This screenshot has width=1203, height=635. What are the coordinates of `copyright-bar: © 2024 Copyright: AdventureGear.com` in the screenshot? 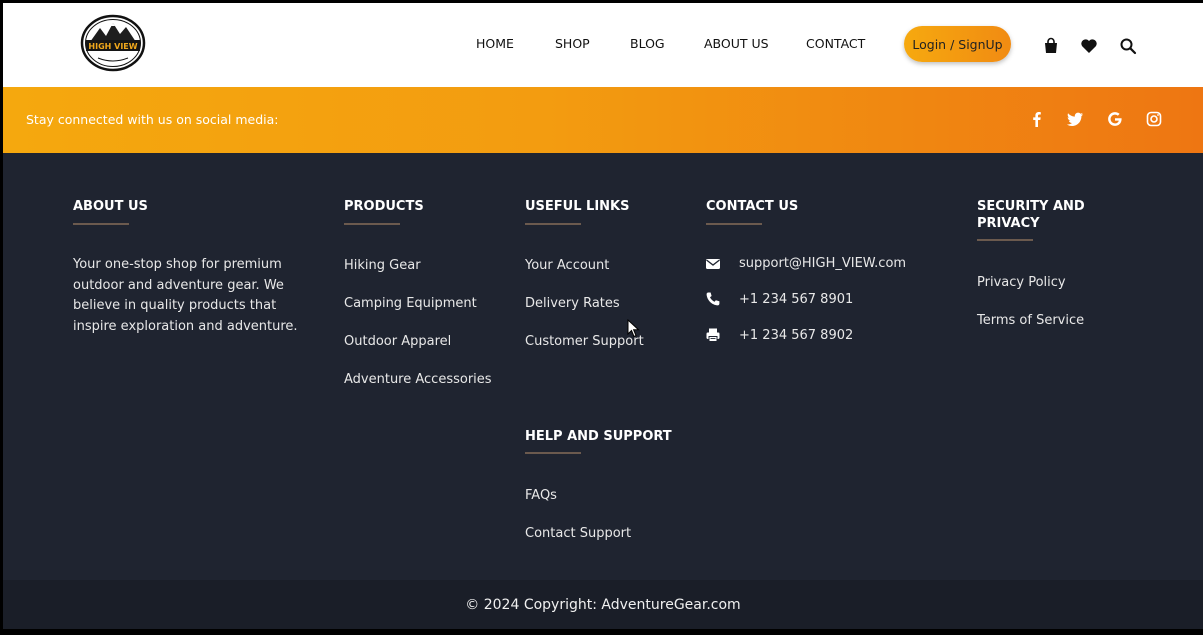 It's located at (603, 604).